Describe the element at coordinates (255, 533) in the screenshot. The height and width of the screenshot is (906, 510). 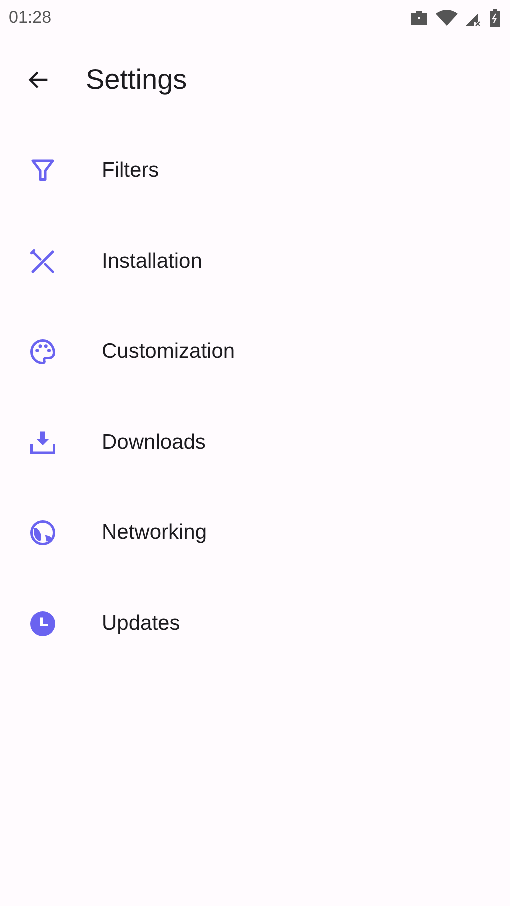
I see `settings-item: Networking` at that location.